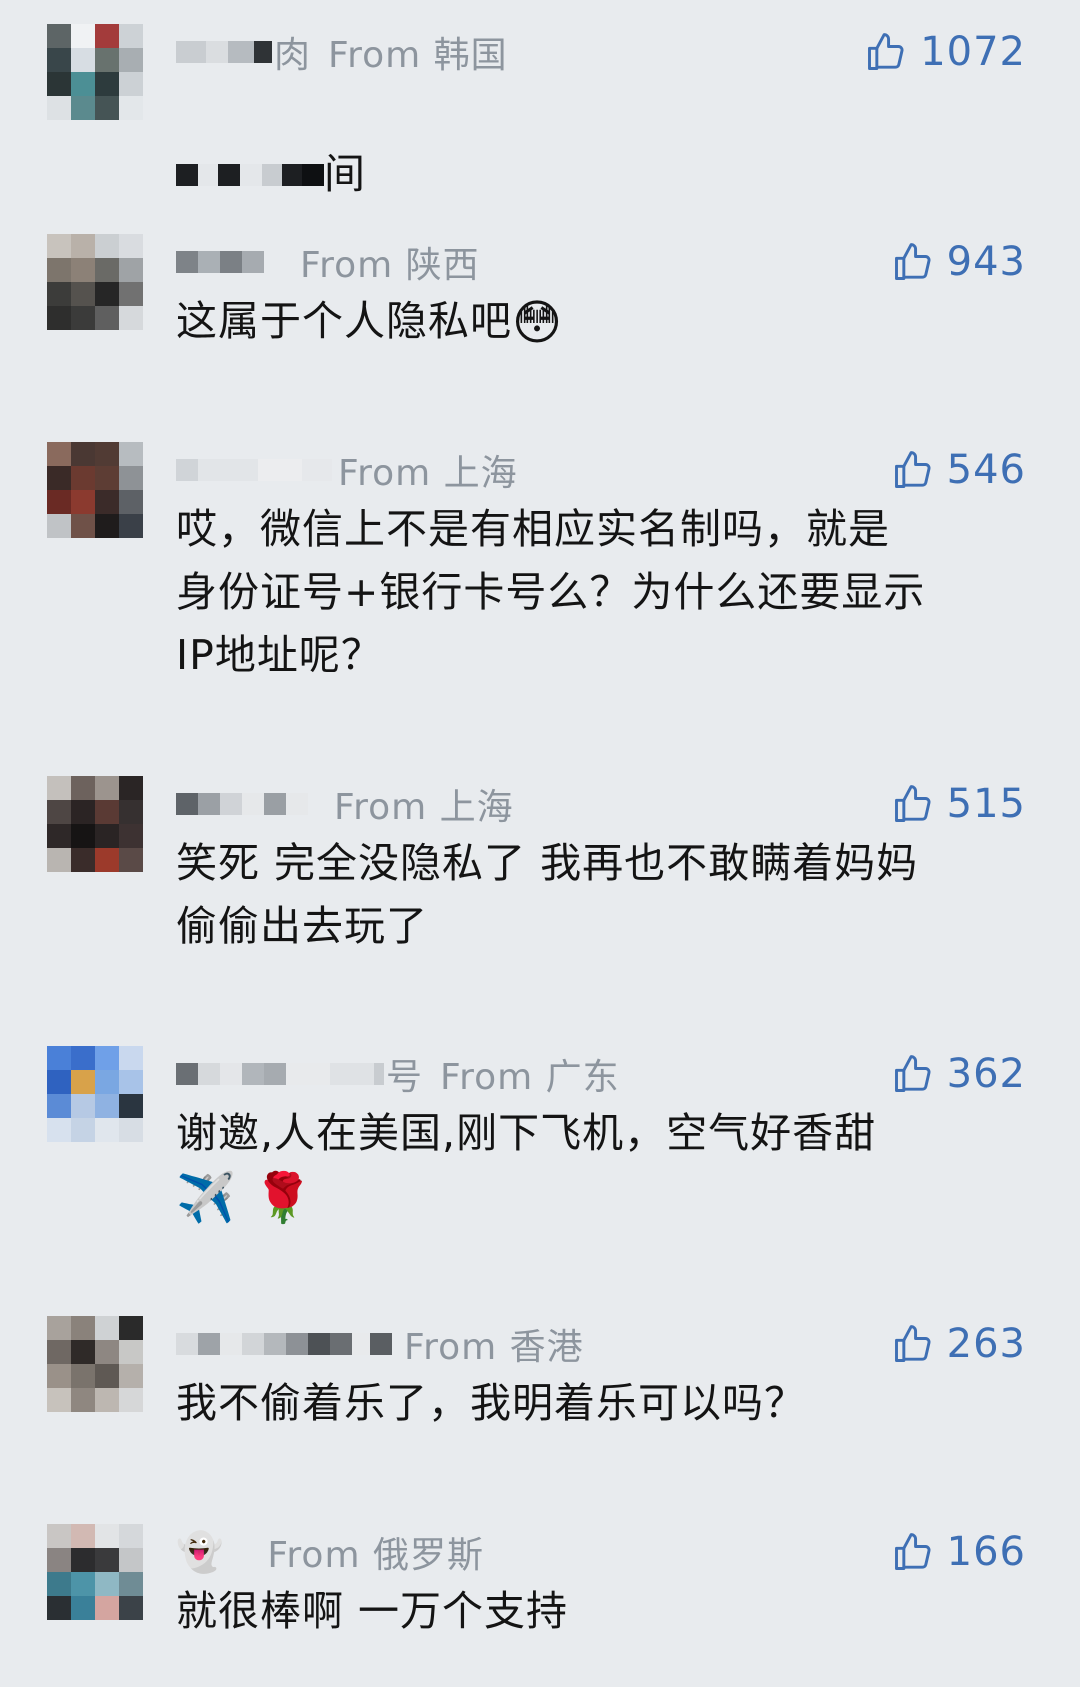 This screenshot has width=1080, height=1687. What do you see at coordinates (986, 1552) in the screenshot?
I see `like-count: 166` at bounding box center [986, 1552].